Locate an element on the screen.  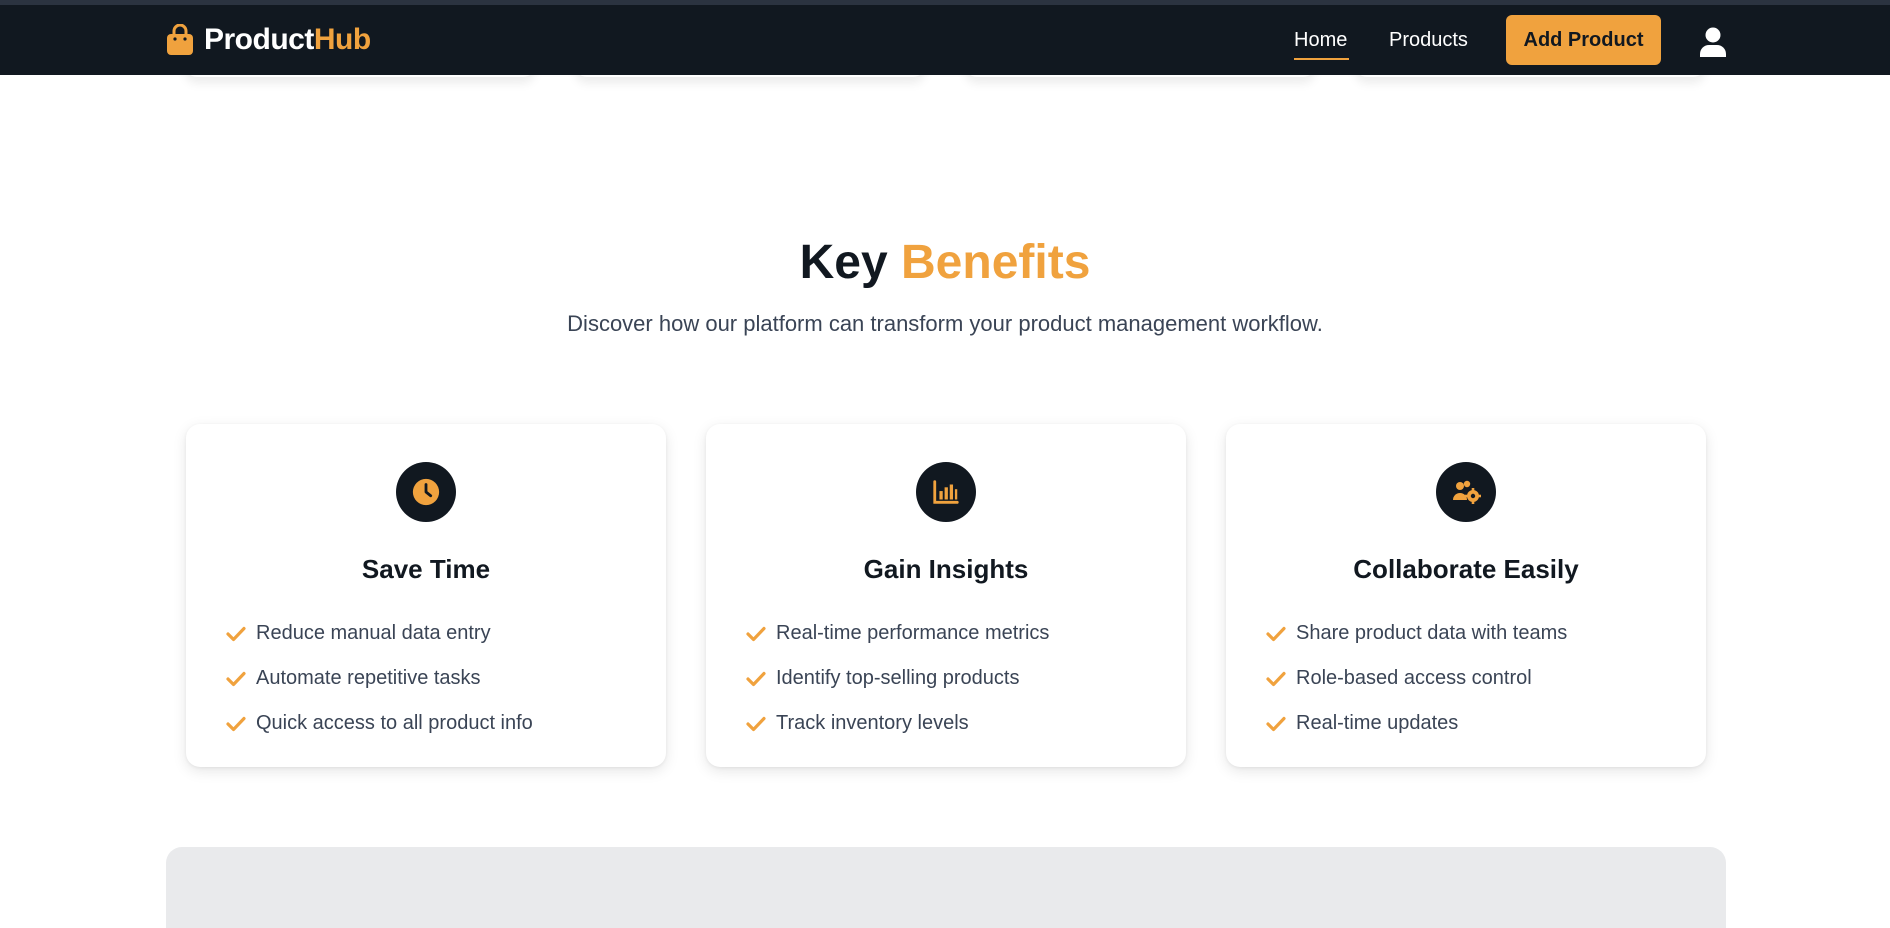
benefit-item-text: Quick access to all product info is located at coordinates (394, 723).